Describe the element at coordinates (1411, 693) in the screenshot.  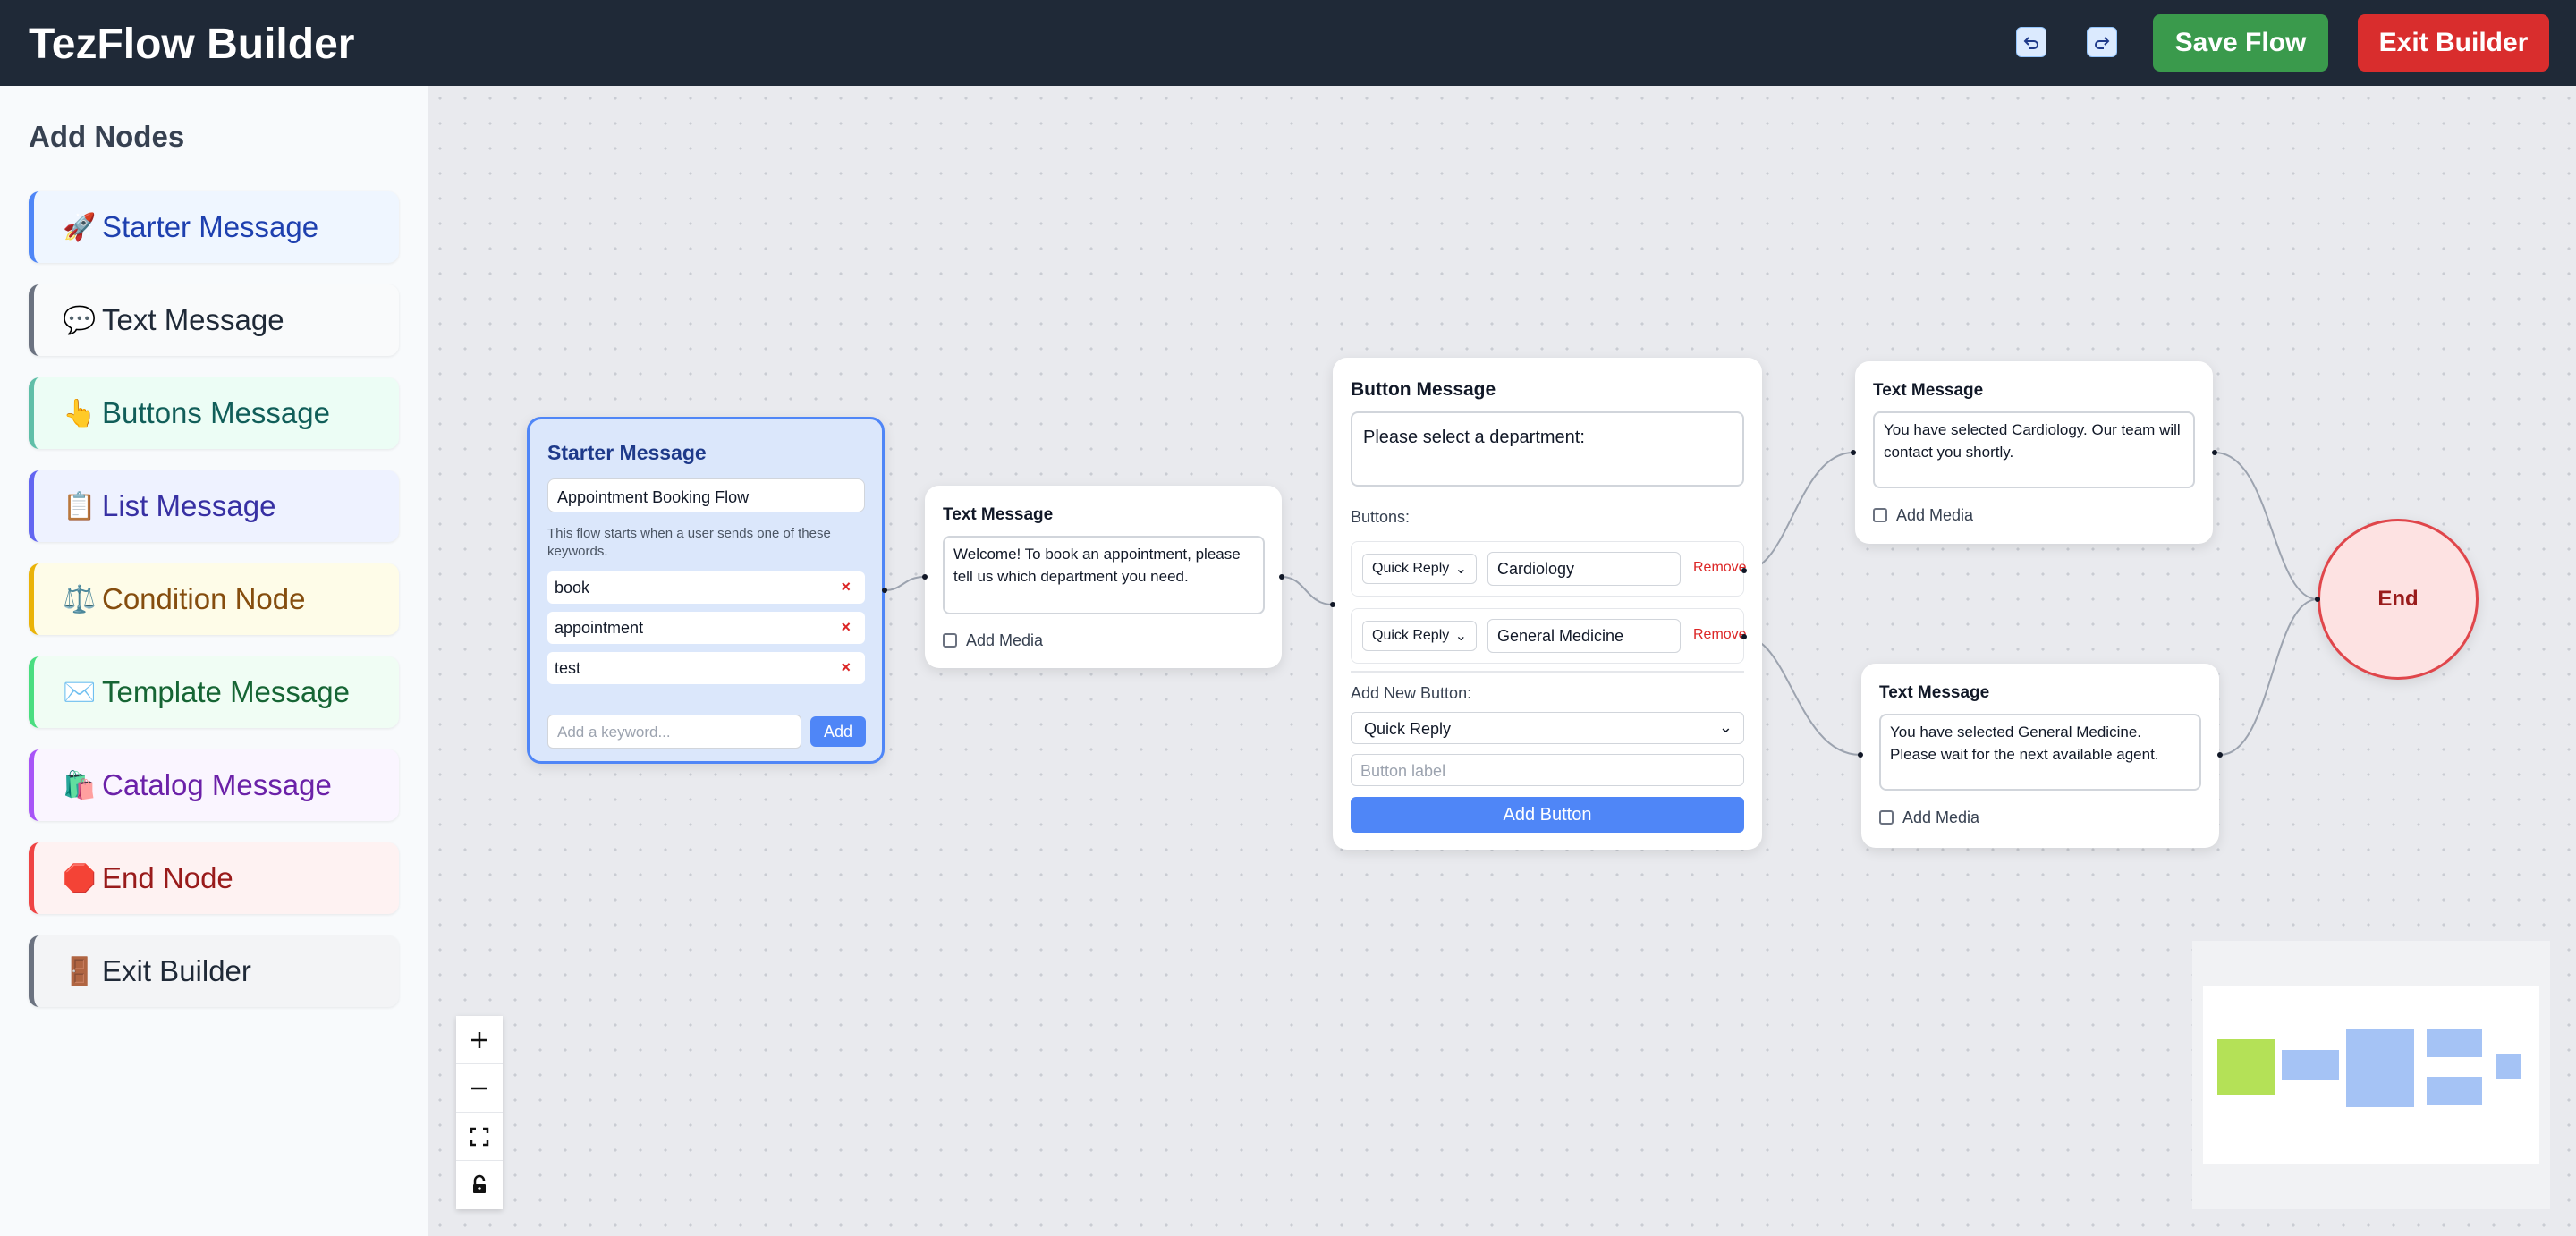
I see `add-new-button-label: Add New Button:` at that location.